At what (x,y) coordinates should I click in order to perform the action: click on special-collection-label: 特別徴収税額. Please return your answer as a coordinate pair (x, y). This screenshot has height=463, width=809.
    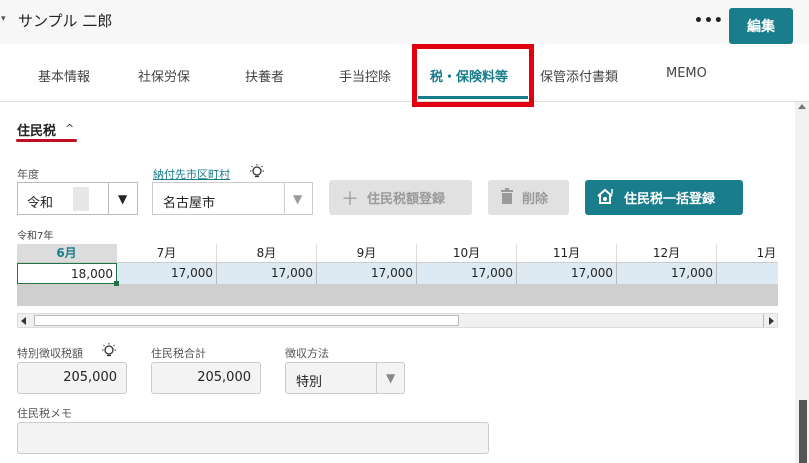
    Looking at the image, I should click on (50, 353).